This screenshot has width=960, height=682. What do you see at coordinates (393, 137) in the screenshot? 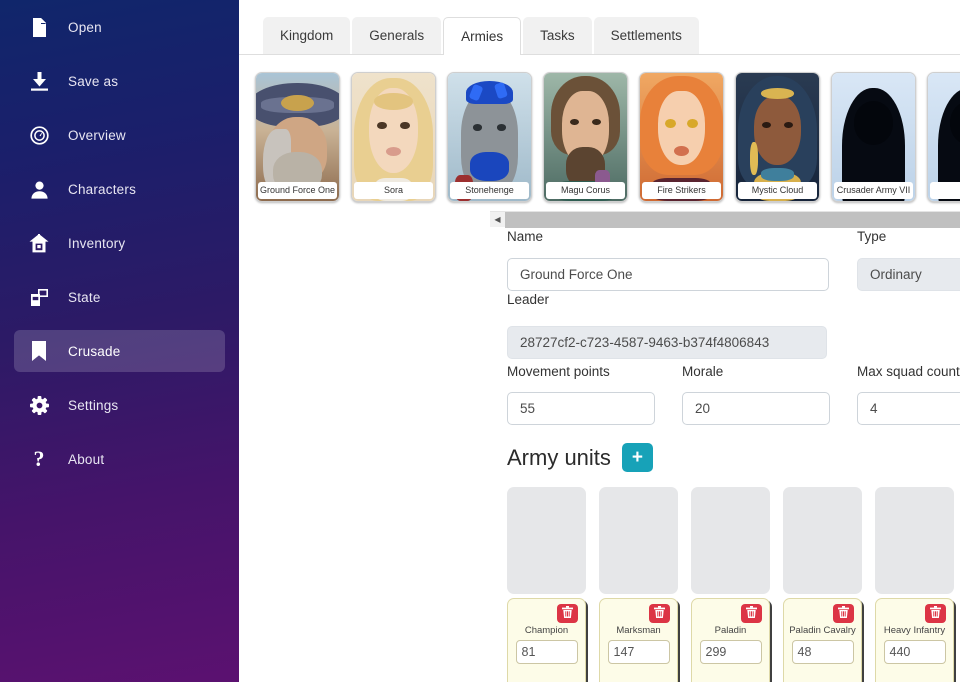
I see `army-avatar-card: Sora` at bounding box center [393, 137].